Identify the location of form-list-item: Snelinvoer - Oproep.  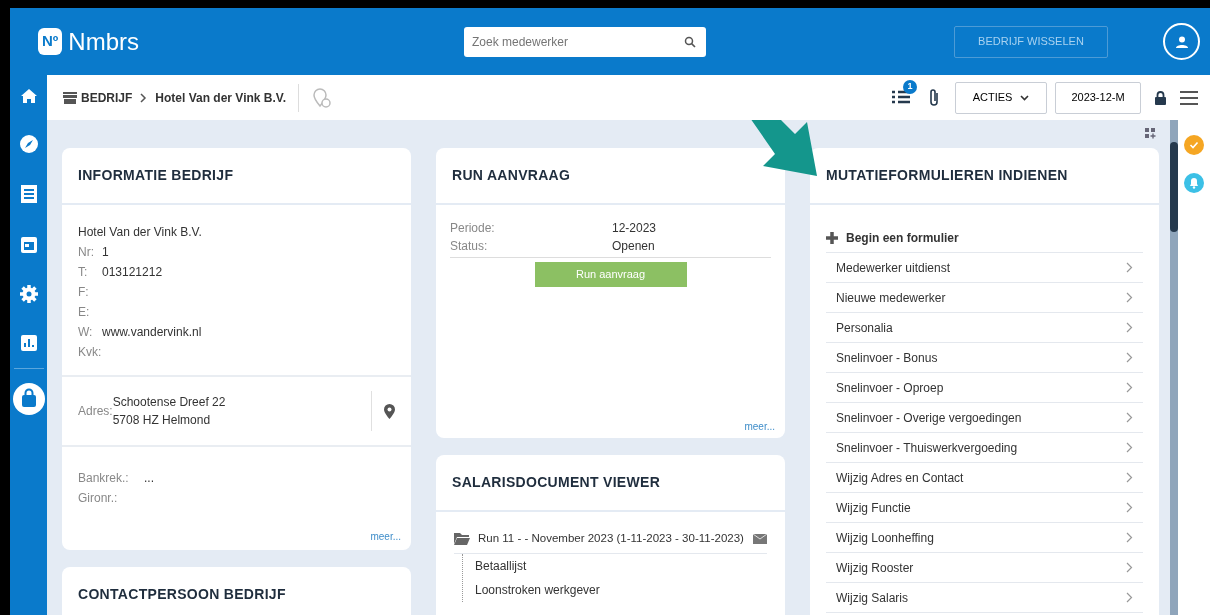
(984, 388).